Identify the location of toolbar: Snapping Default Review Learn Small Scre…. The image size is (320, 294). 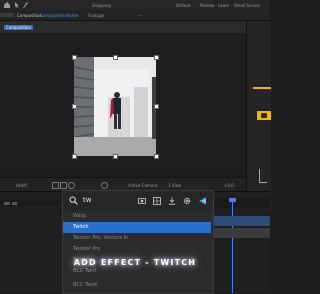
(135, 5).